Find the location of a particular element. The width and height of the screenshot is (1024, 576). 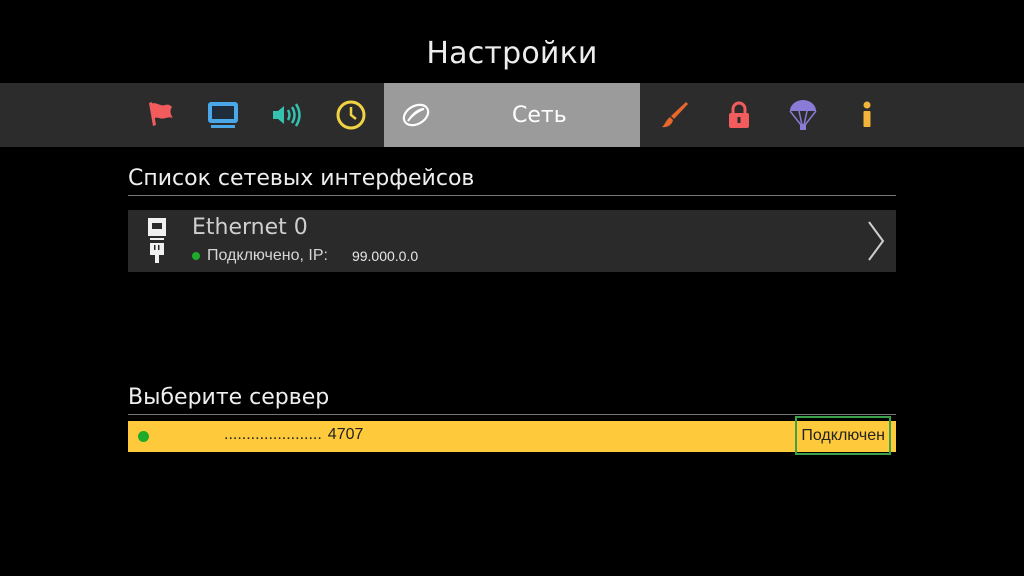

tab-clock is located at coordinates (351, 115).